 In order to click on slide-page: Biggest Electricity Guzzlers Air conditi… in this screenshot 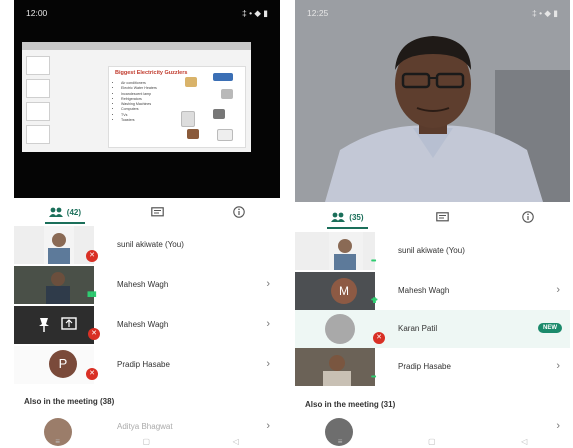, I will do `click(177, 107)`.